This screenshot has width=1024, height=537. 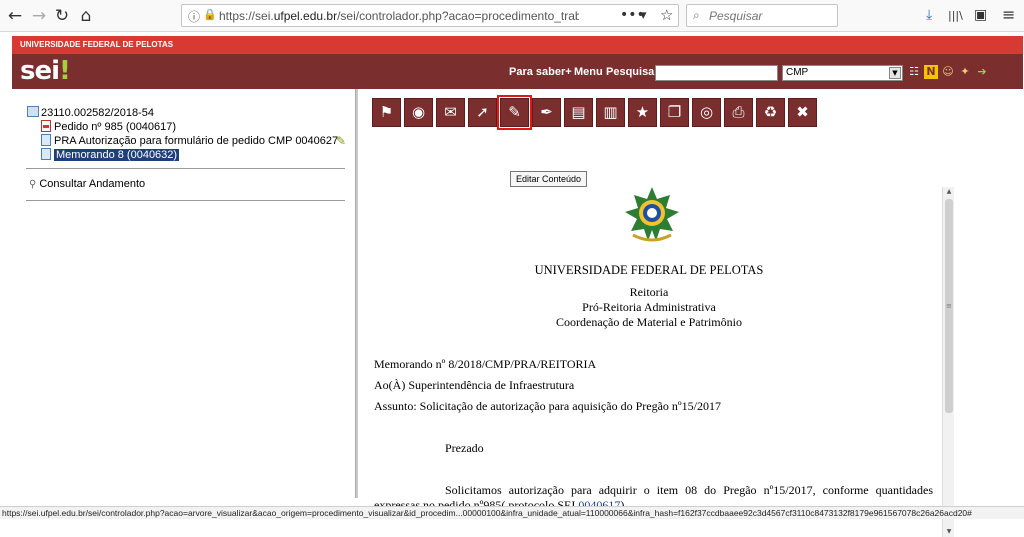 I want to click on tools-icon: ✦, so click(x=965, y=72).